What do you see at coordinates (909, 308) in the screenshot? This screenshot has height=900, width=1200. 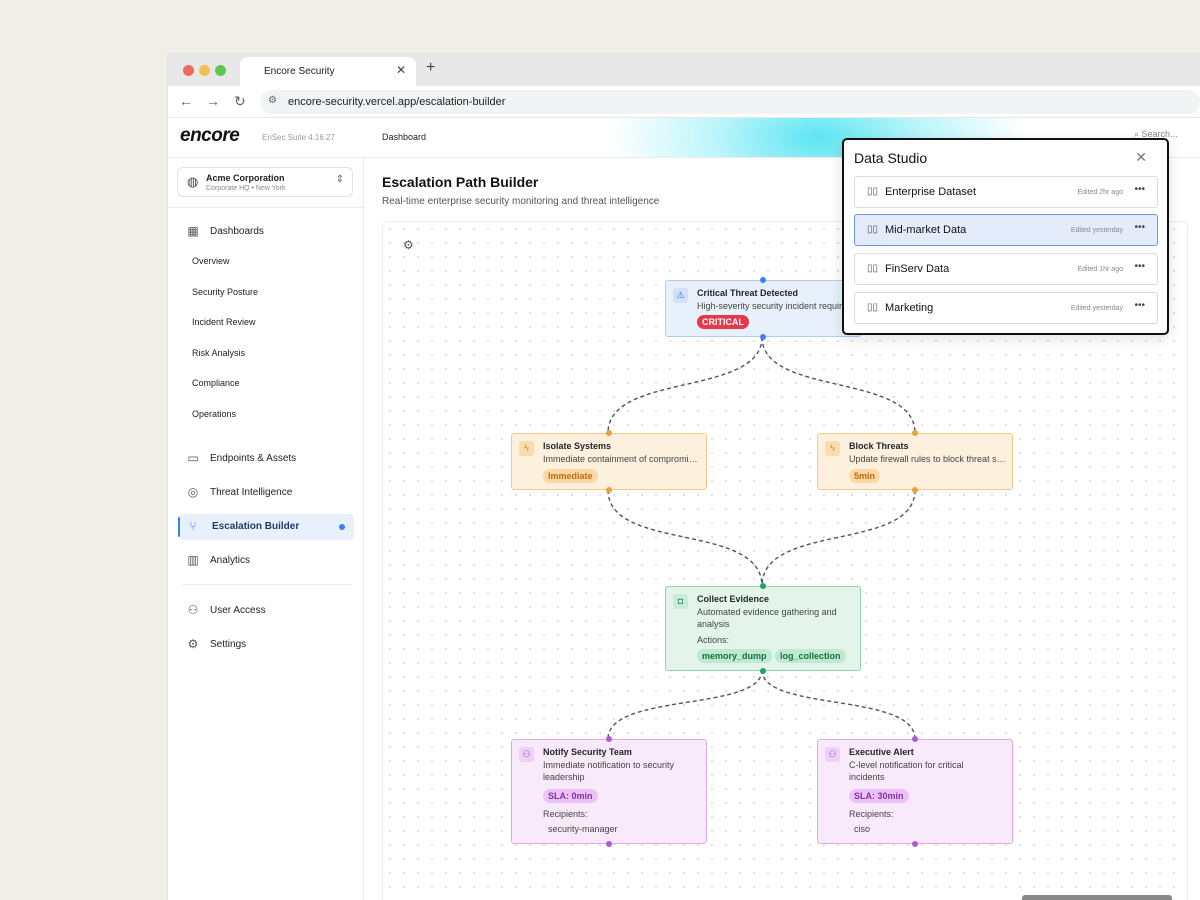 I see `dataset-name: Marketing` at bounding box center [909, 308].